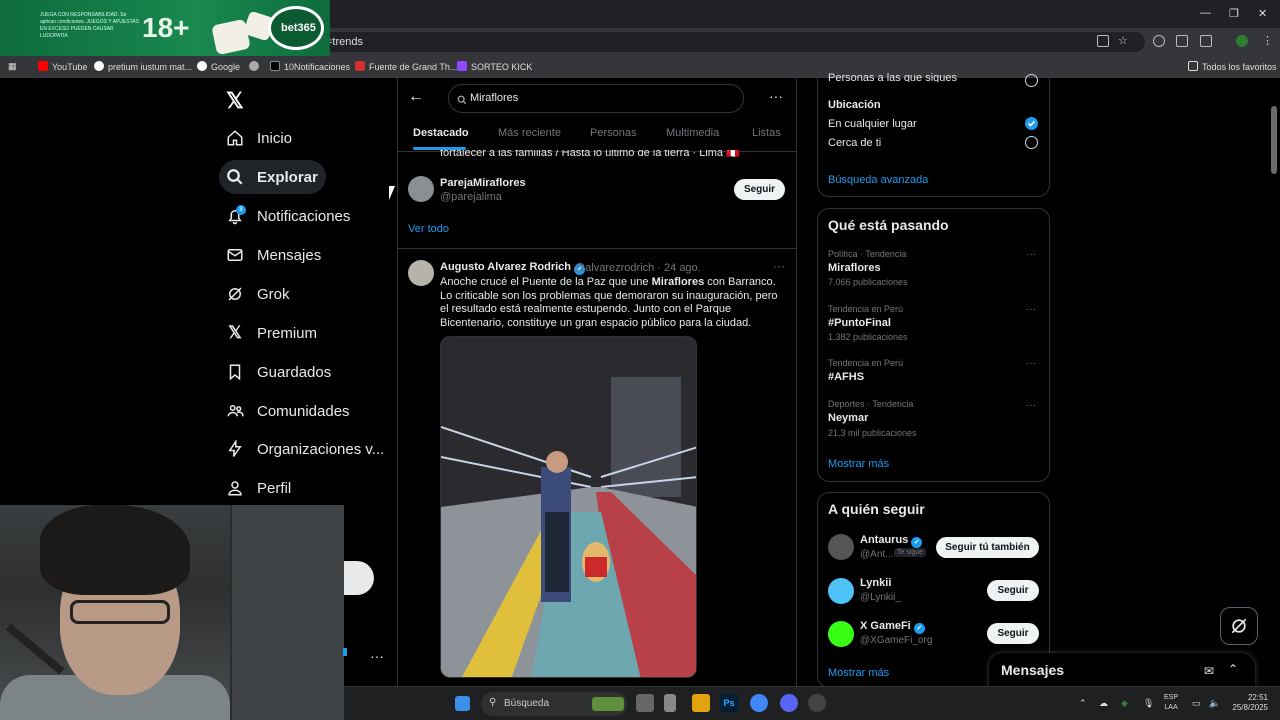 The image size is (1280, 720). Describe the element at coordinates (428, 229) in the screenshot. I see `see-all-link: Ver todo` at that location.